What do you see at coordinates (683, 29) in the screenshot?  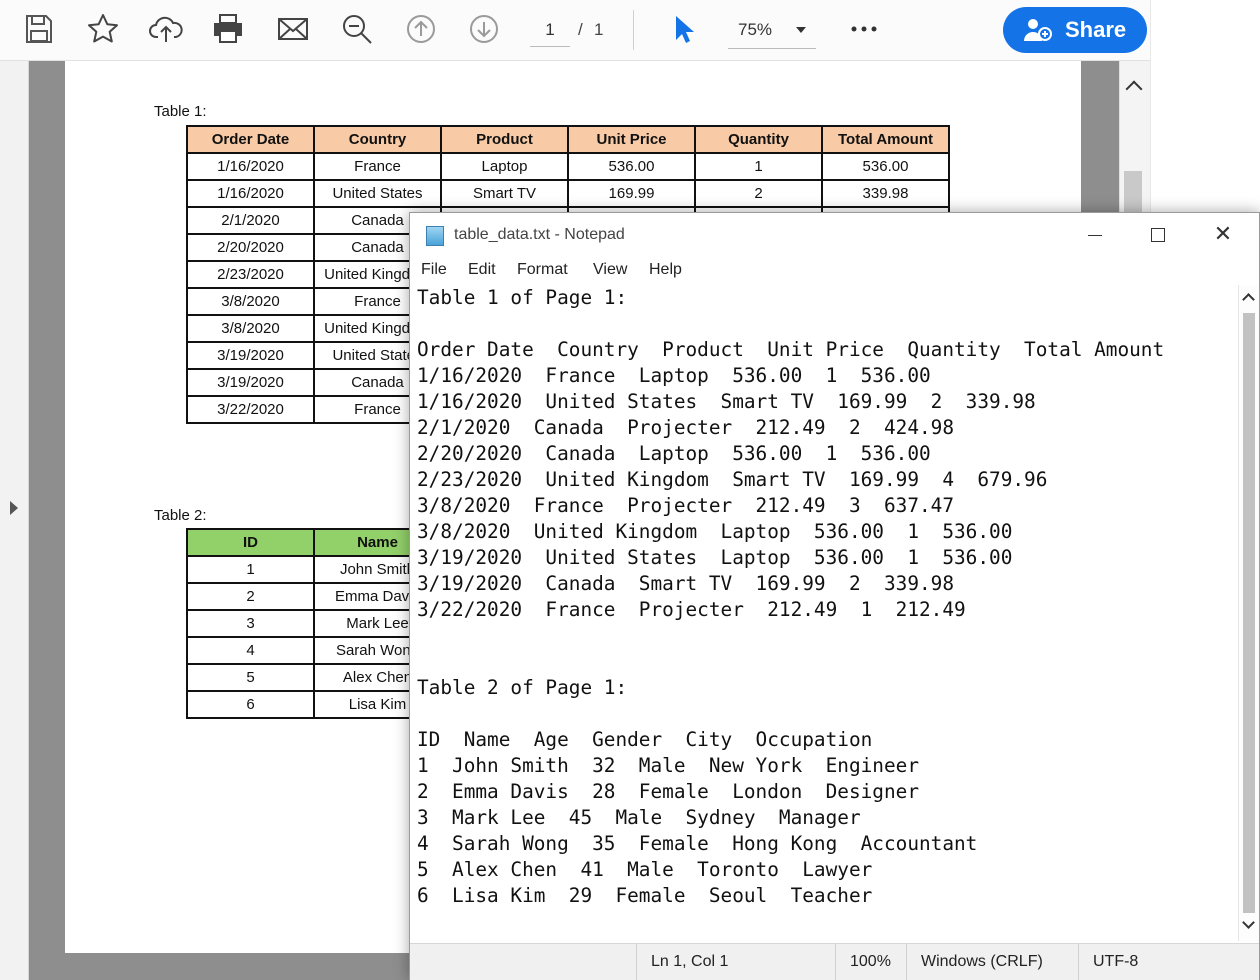 I see `select-cursor-icon` at bounding box center [683, 29].